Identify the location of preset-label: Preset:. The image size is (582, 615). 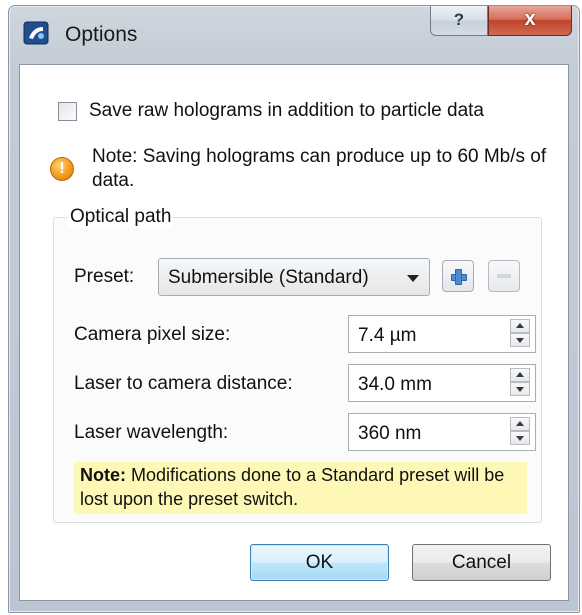
(104, 276).